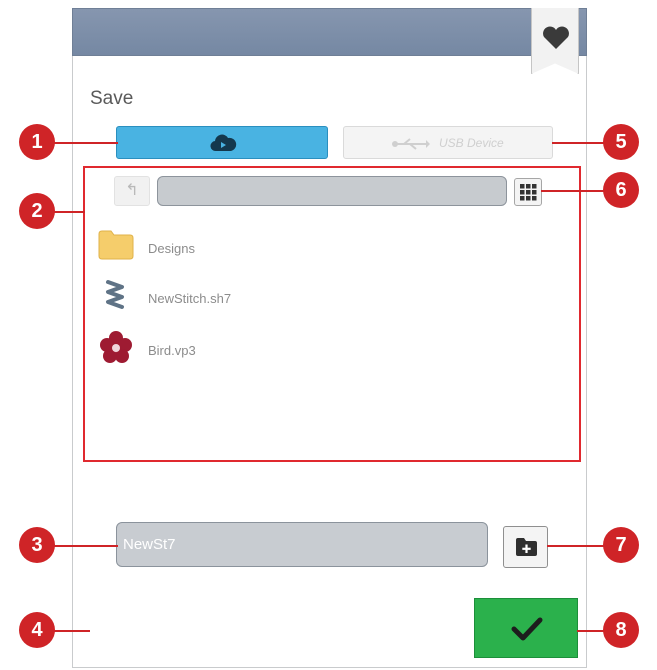 Image resolution: width=657 pixels, height=670 pixels. Describe the element at coordinates (37, 211) in the screenshot. I see `callout-2: 2` at that location.